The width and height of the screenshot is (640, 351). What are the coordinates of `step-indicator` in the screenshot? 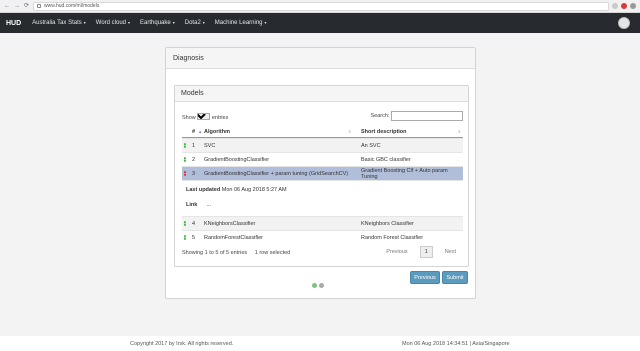 It's located at (319, 285).